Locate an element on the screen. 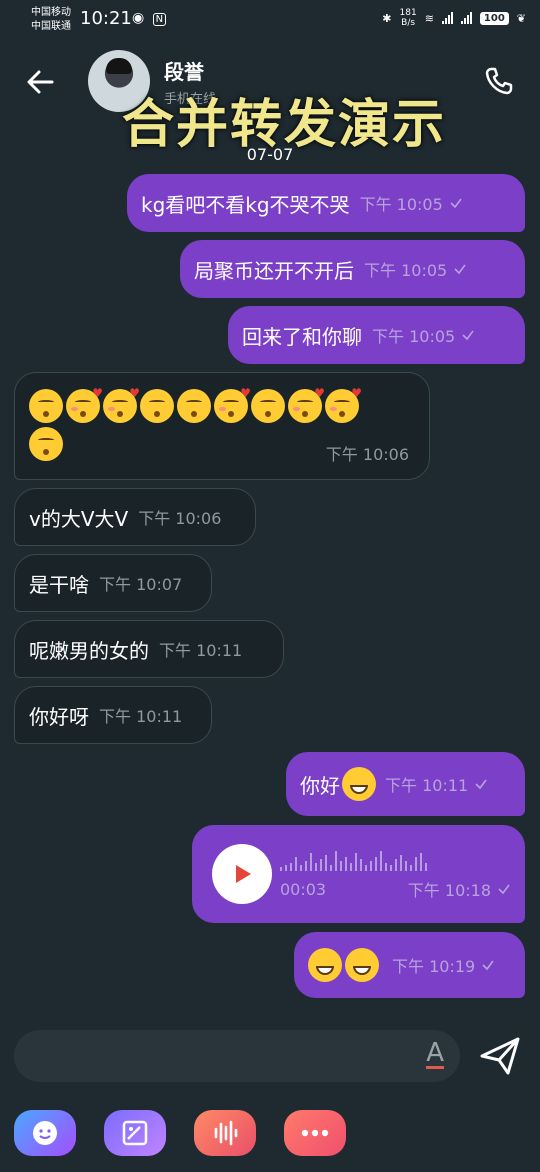 Image resolution: width=540 pixels, height=1172 pixels. nfc-icon: N is located at coordinates (159, 19).